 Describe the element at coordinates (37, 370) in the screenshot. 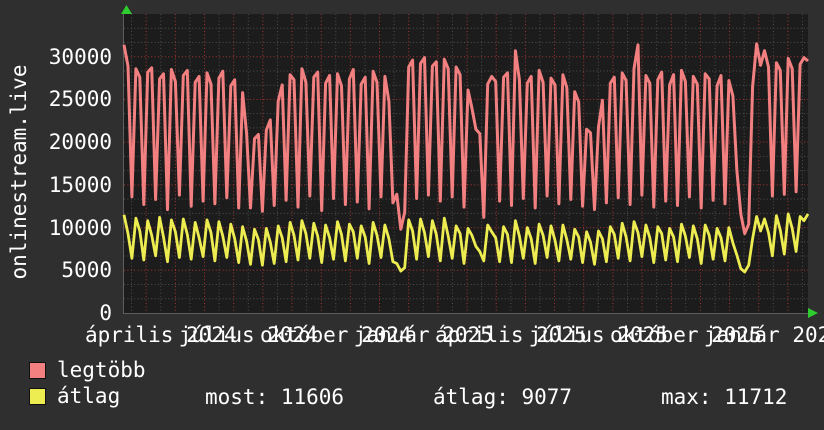

I see `legend-swatch-legtobb-icon` at that location.